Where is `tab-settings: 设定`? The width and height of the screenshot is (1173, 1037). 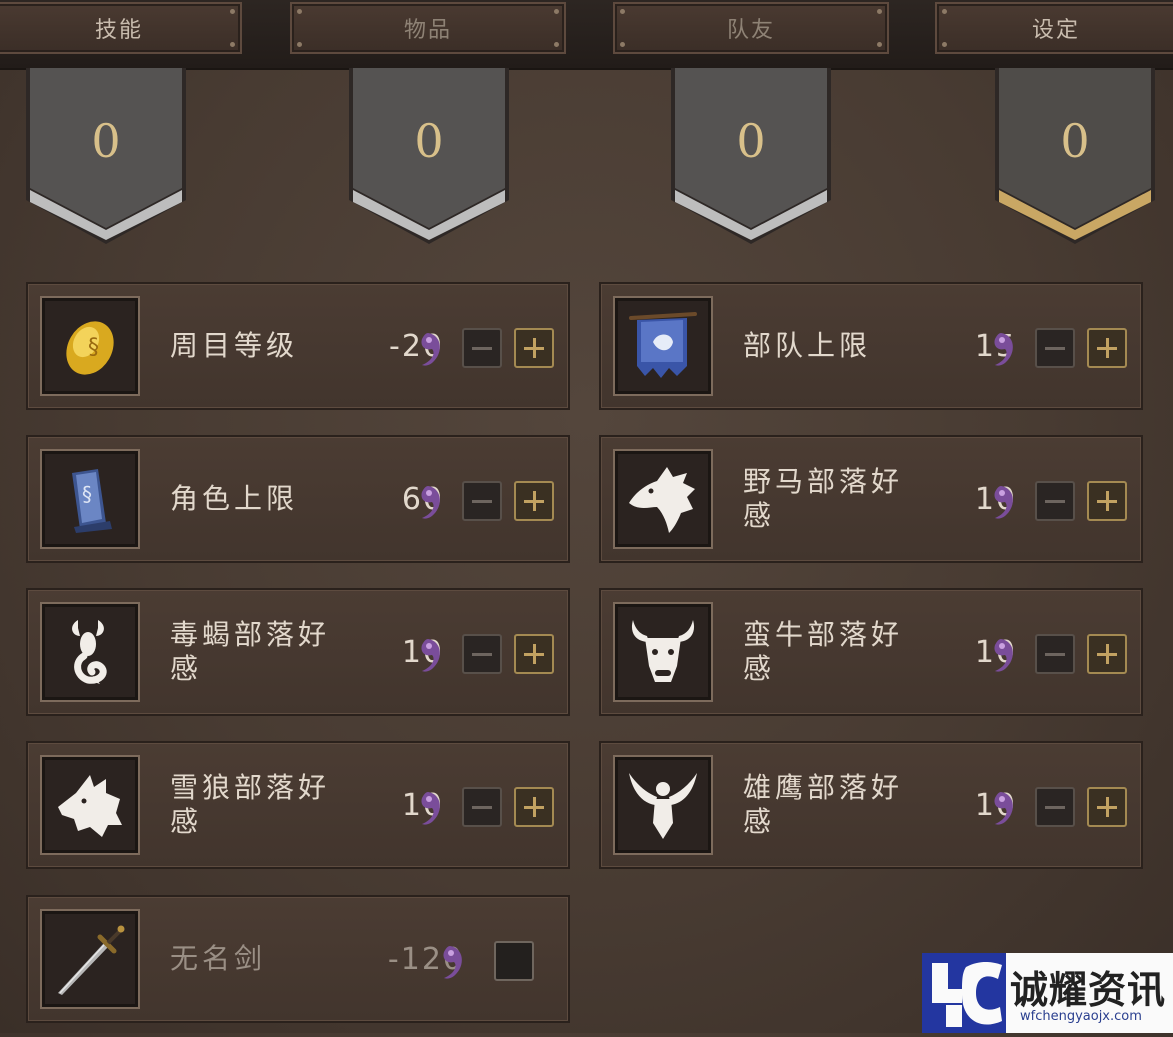 tab-settings: 设定 is located at coordinates (1054, 28).